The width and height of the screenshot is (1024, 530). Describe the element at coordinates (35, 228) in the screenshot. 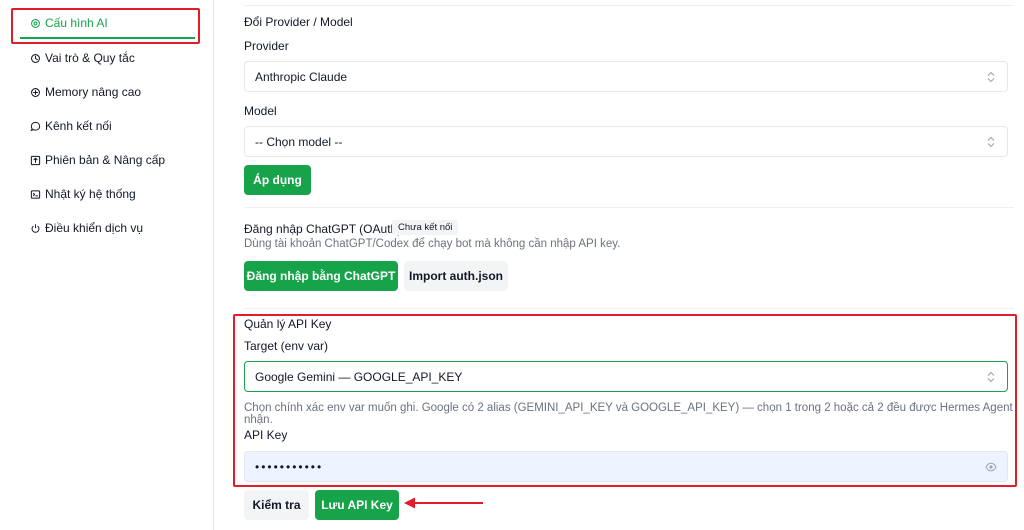

I see `power-icon` at that location.